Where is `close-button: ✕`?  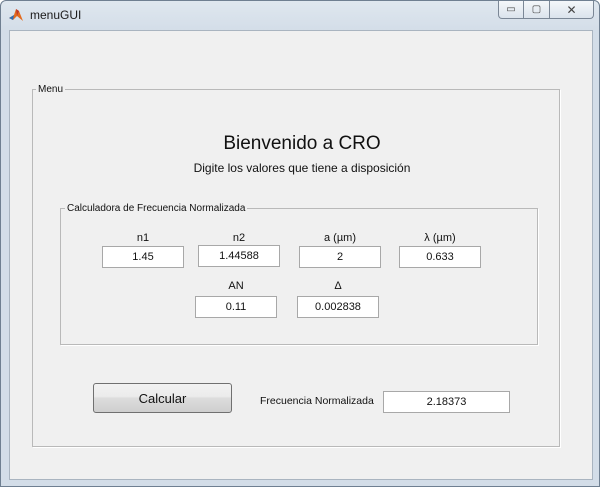 close-button: ✕ is located at coordinates (572, 10).